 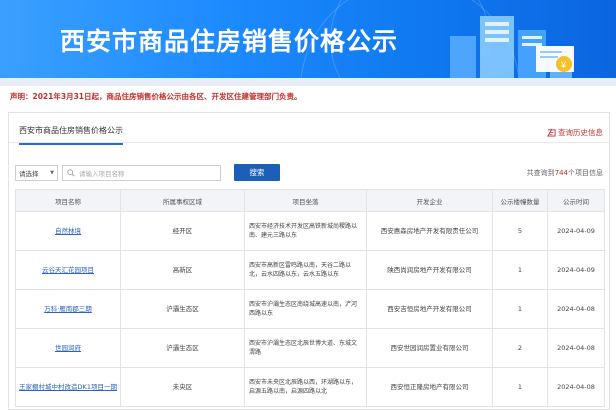 I want to click on project-name-link: 万科·雁南郡三期, so click(x=68, y=309).